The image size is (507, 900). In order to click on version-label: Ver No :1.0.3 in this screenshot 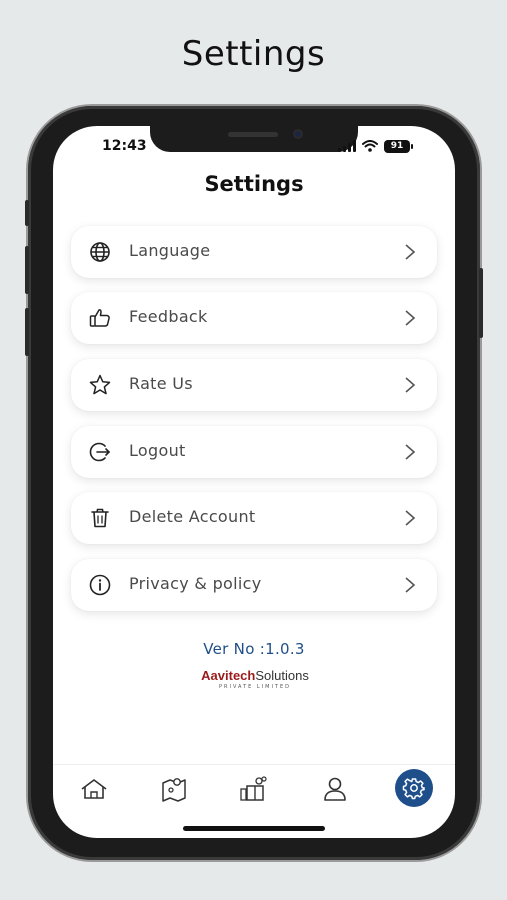, I will do `click(254, 649)`.